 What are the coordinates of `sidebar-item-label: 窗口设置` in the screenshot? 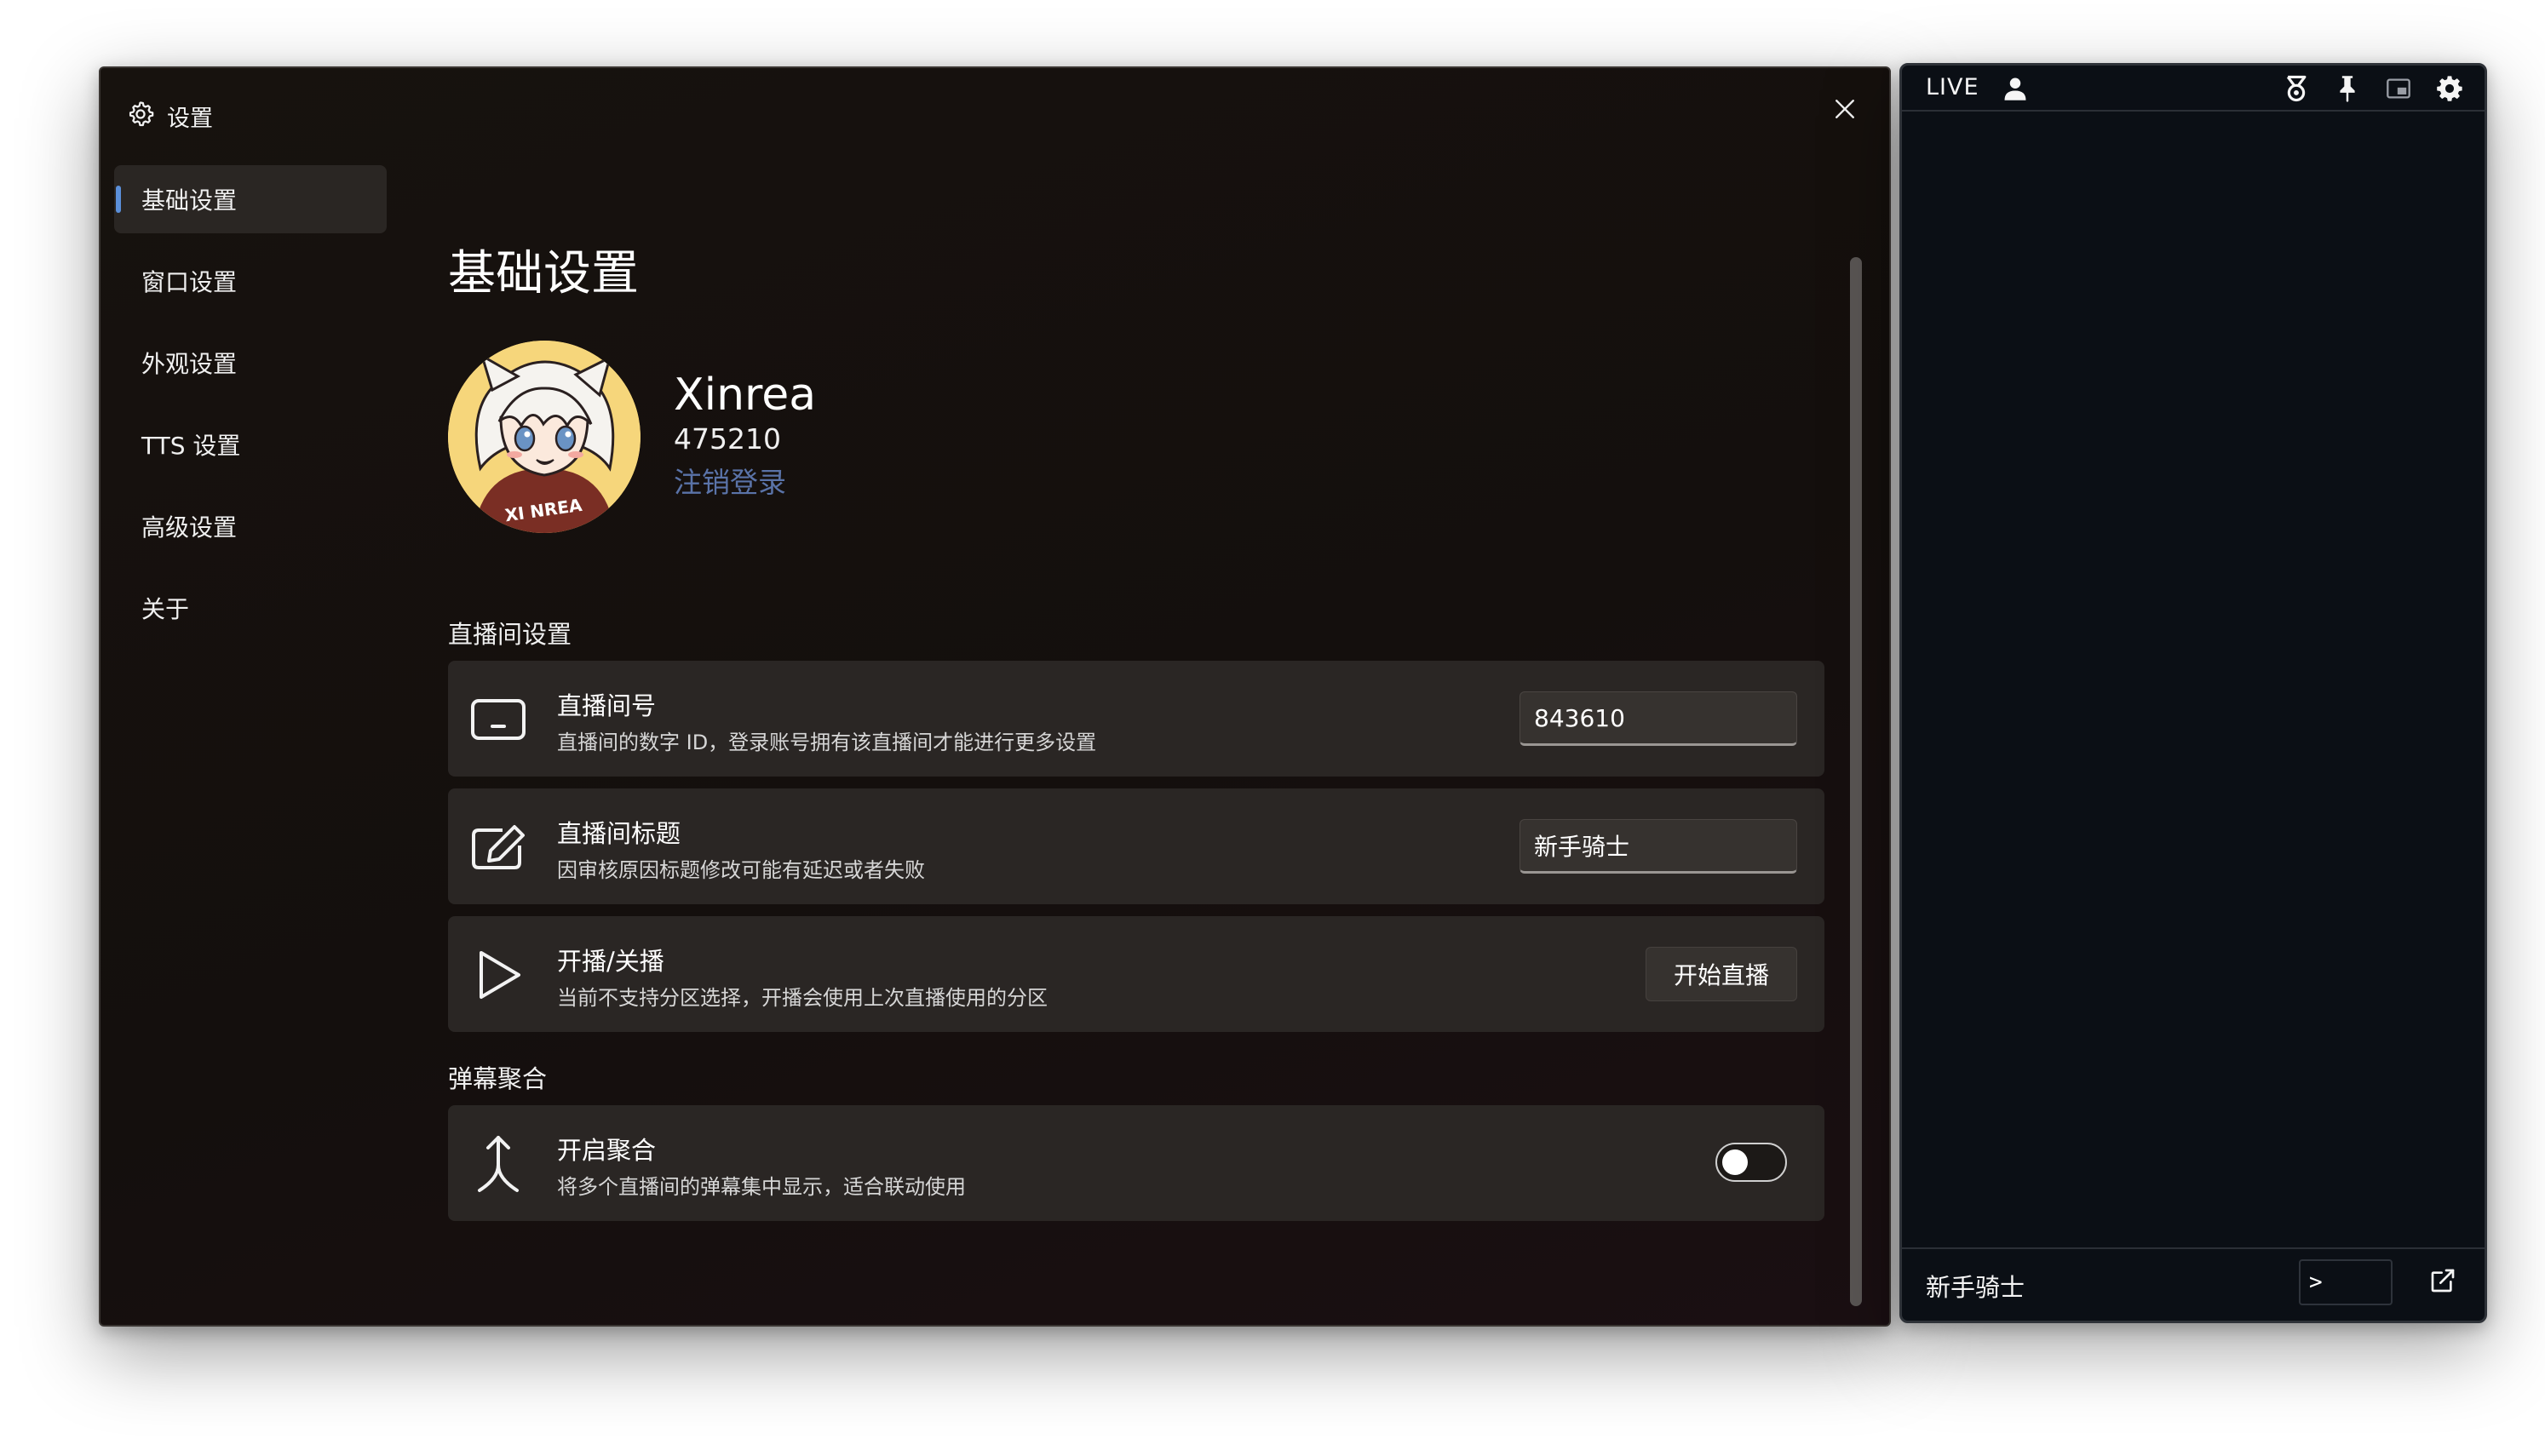 It's located at (189, 282).